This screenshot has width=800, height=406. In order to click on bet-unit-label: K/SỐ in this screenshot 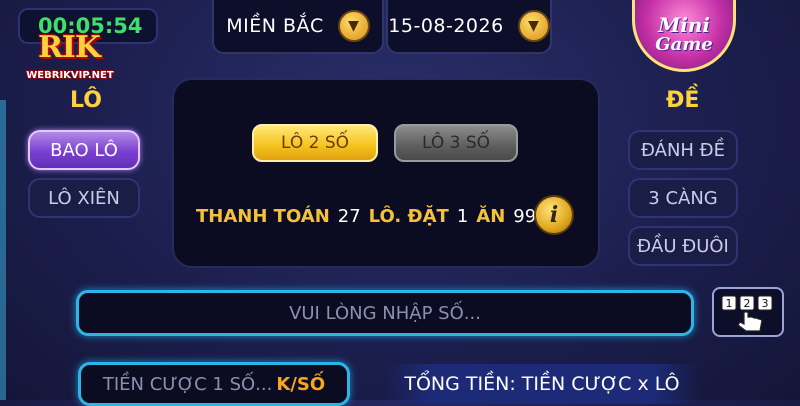, I will do `click(301, 384)`.